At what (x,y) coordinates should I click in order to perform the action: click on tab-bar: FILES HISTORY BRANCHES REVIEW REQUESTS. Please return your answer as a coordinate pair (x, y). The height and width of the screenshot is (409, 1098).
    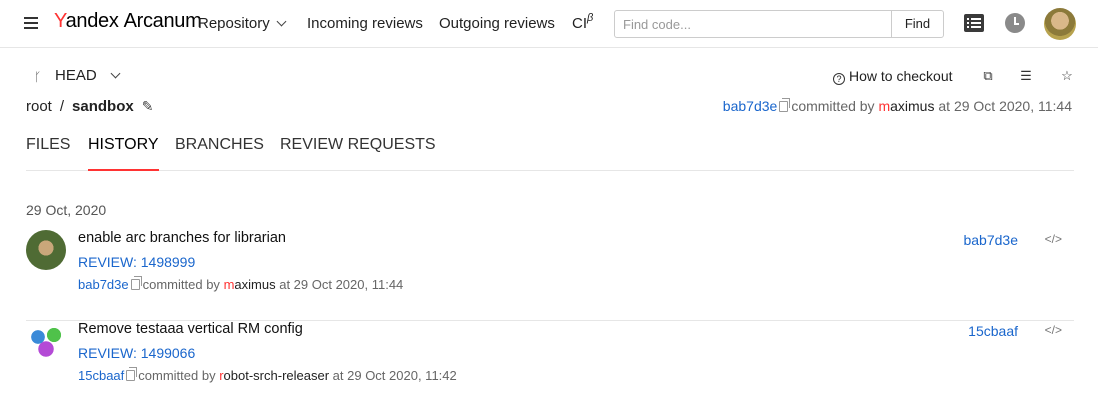
    Looking at the image, I should click on (550, 153).